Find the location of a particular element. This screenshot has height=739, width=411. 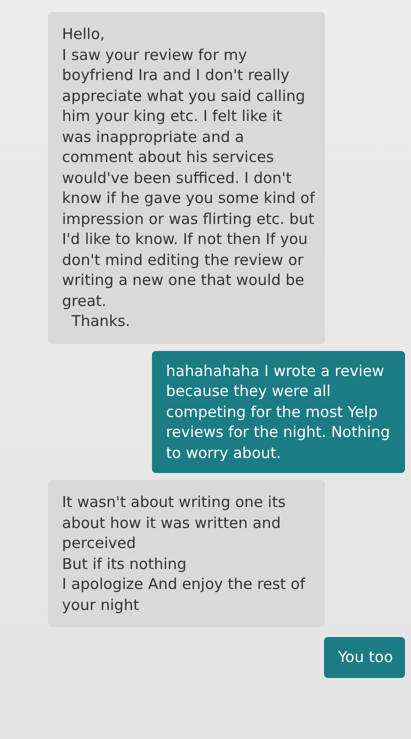

sent-message-bubble: You too is located at coordinates (364, 657).